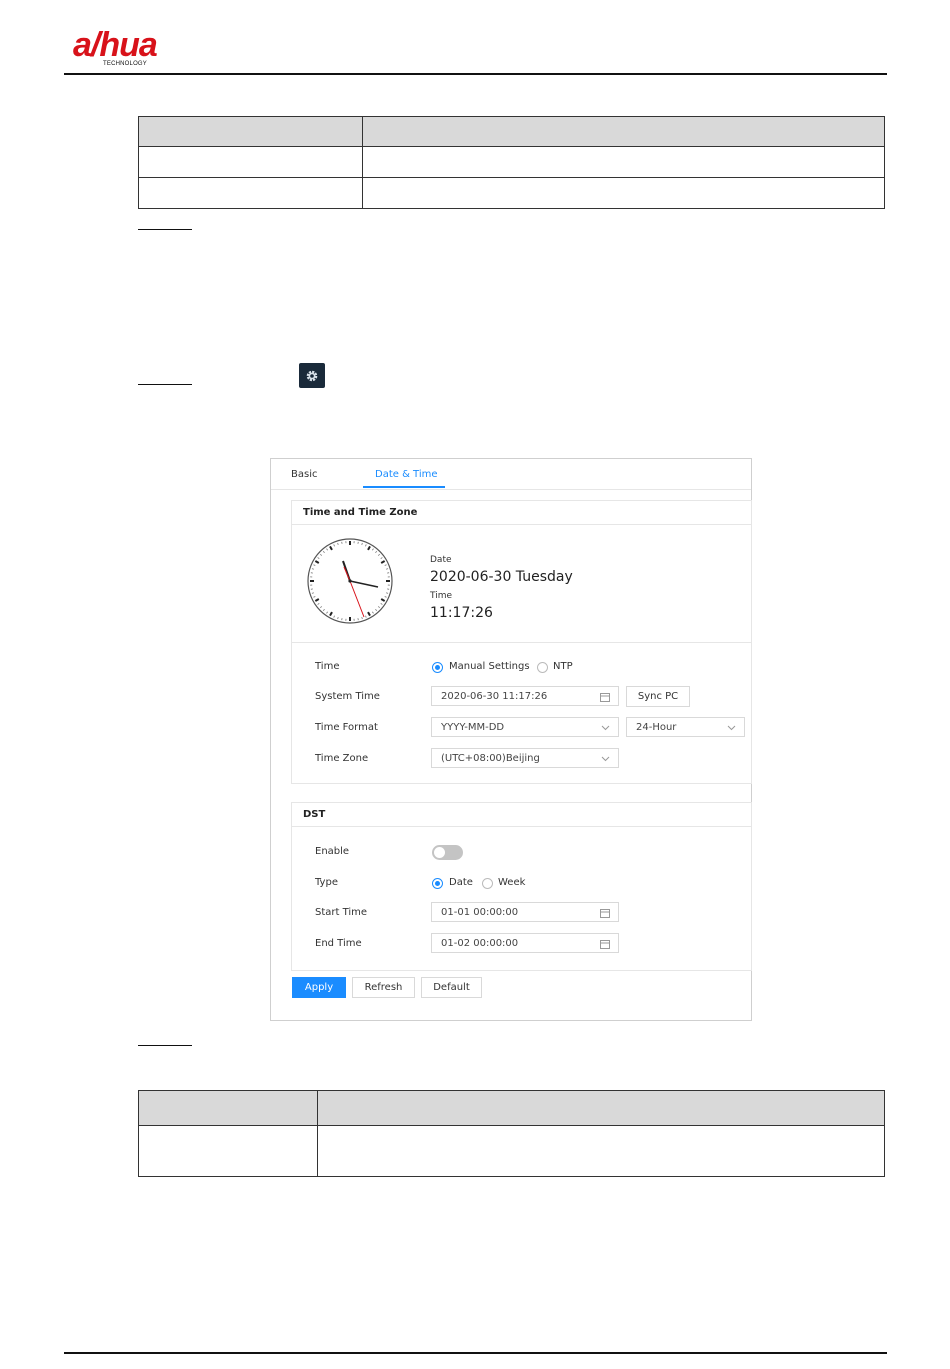  Describe the element at coordinates (525, 912) in the screenshot. I see `start-time-input: 01-01 00:00:00` at that location.